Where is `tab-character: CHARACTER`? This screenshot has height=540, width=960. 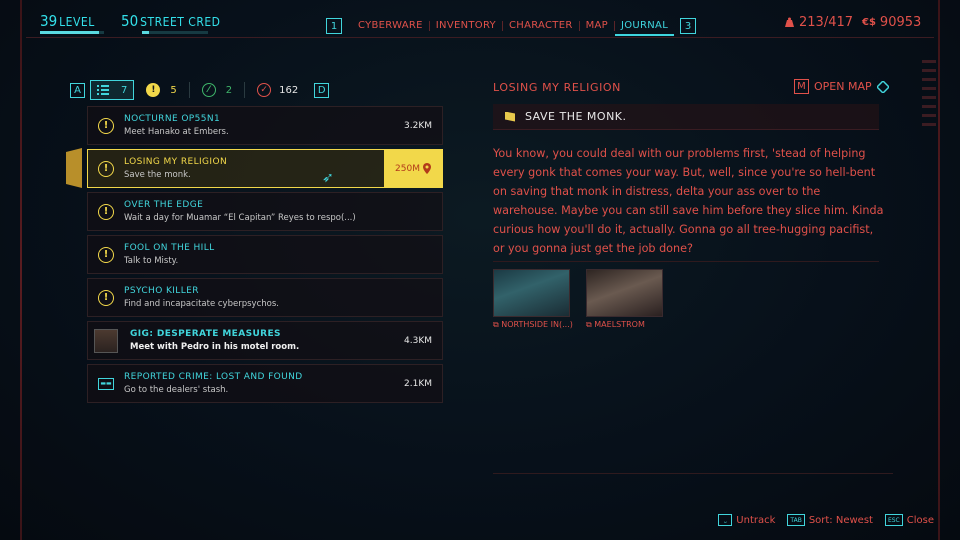
tab-character: CHARACTER is located at coordinates (541, 26).